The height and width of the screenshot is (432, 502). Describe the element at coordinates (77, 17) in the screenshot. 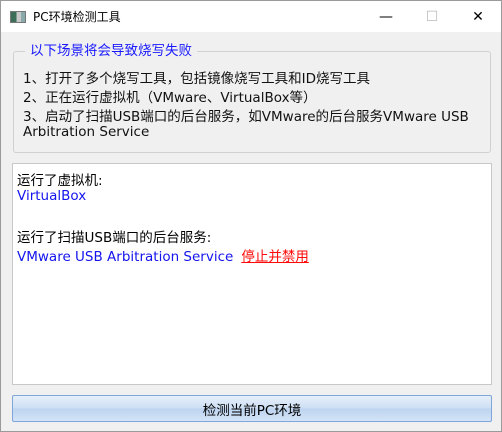

I see `window-title: PC环境检测工具` at that location.